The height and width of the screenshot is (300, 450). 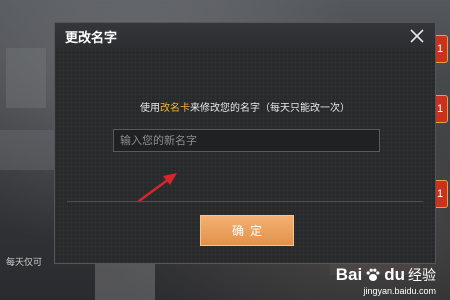 I want to click on background-side-label: 每天仅可, so click(x=24, y=263).